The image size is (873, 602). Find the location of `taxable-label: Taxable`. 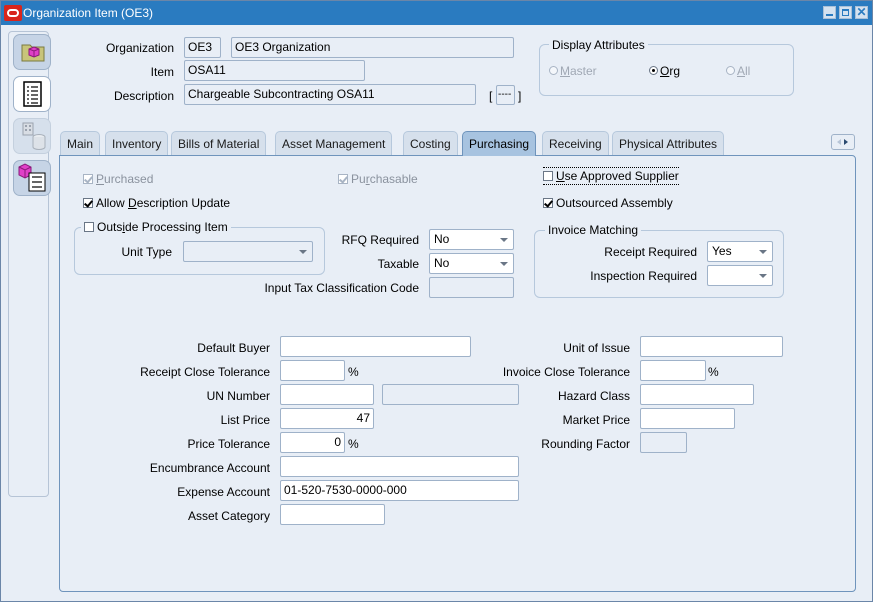

taxable-label: Taxable is located at coordinates (398, 264).